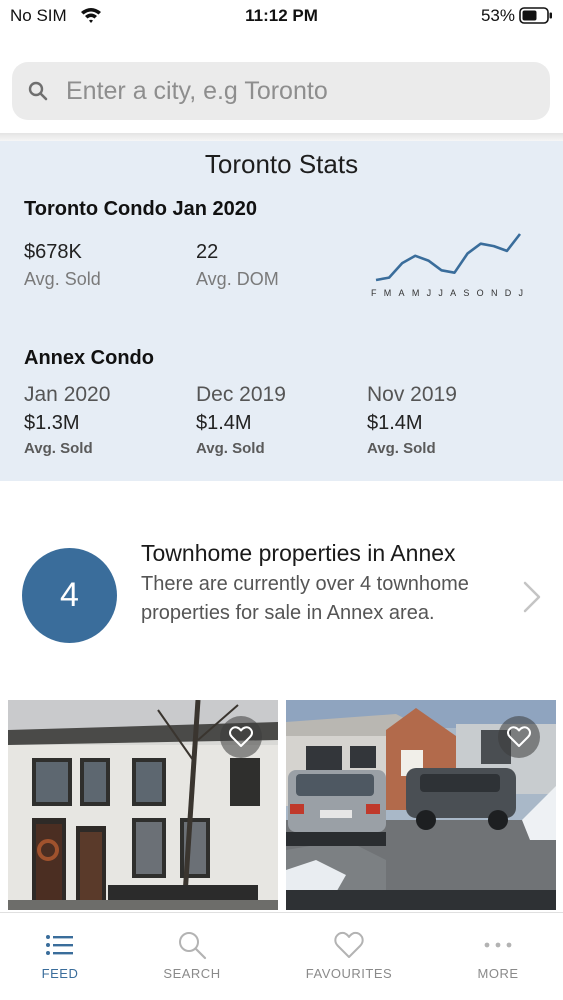 Image resolution: width=563 pixels, height=1000 pixels. What do you see at coordinates (349, 973) in the screenshot?
I see `tab-favourites-label: FAVOURITES` at bounding box center [349, 973].